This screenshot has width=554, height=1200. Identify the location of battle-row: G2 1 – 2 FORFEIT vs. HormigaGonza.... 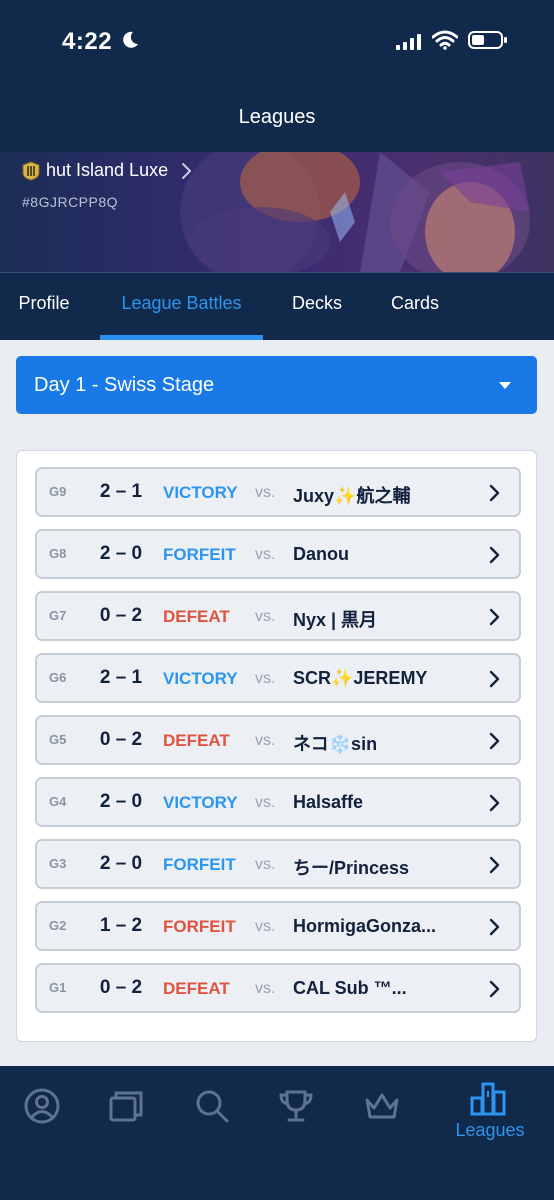
(278, 926).